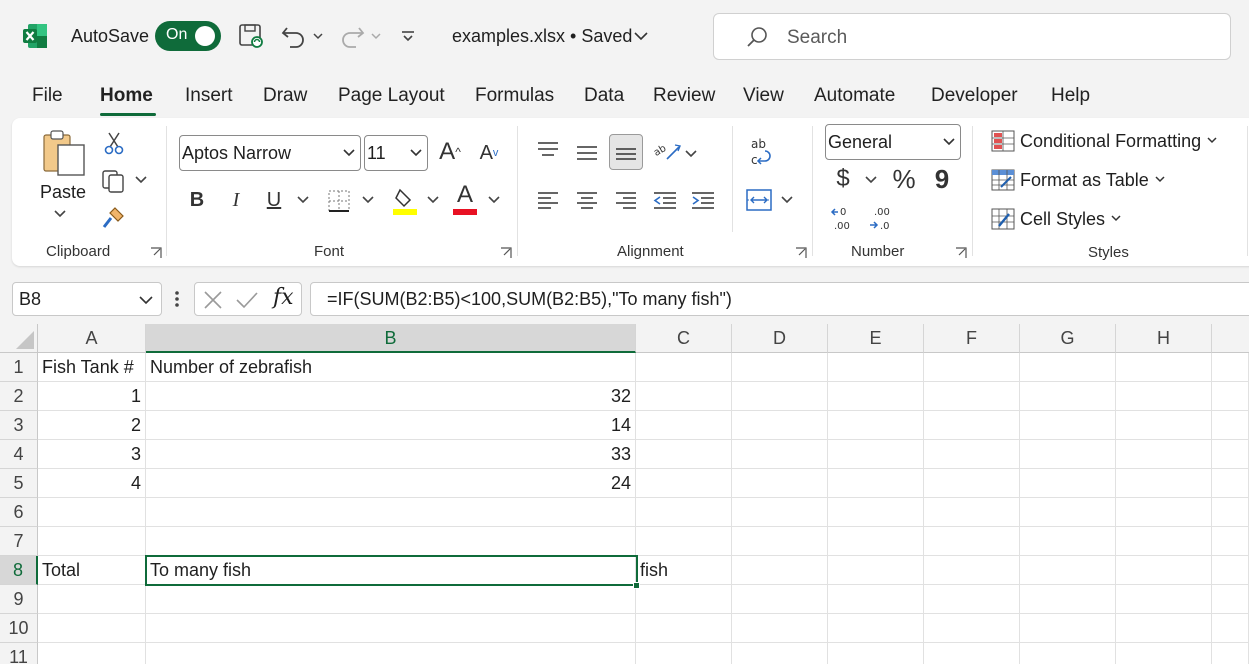 This screenshot has height=664, width=1249. I want to click on cell-f11, so click(972, 653).